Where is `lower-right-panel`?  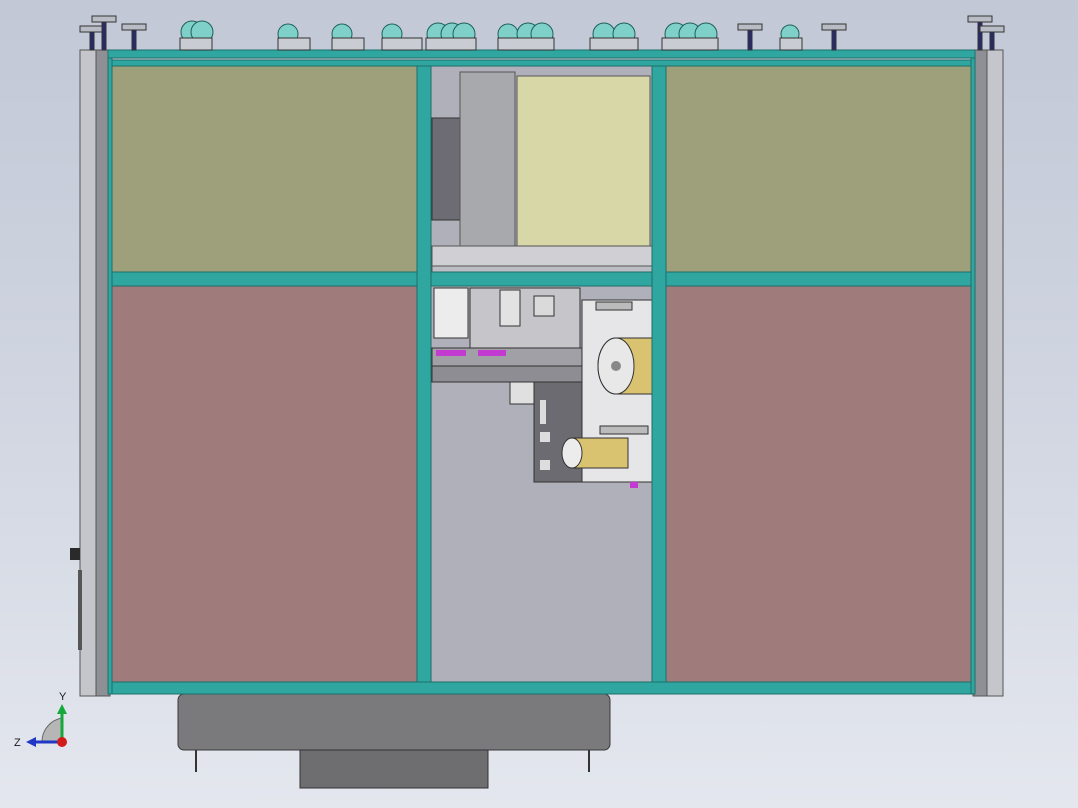 lower-right-panel is located at coordinates (819, 484).